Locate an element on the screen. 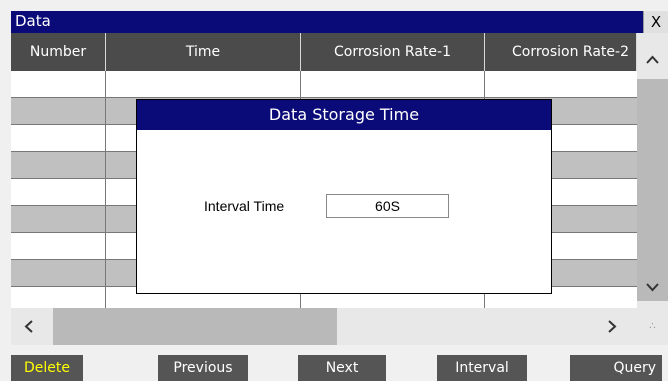  column-header-time: Time is located at coordinates (203, 52).